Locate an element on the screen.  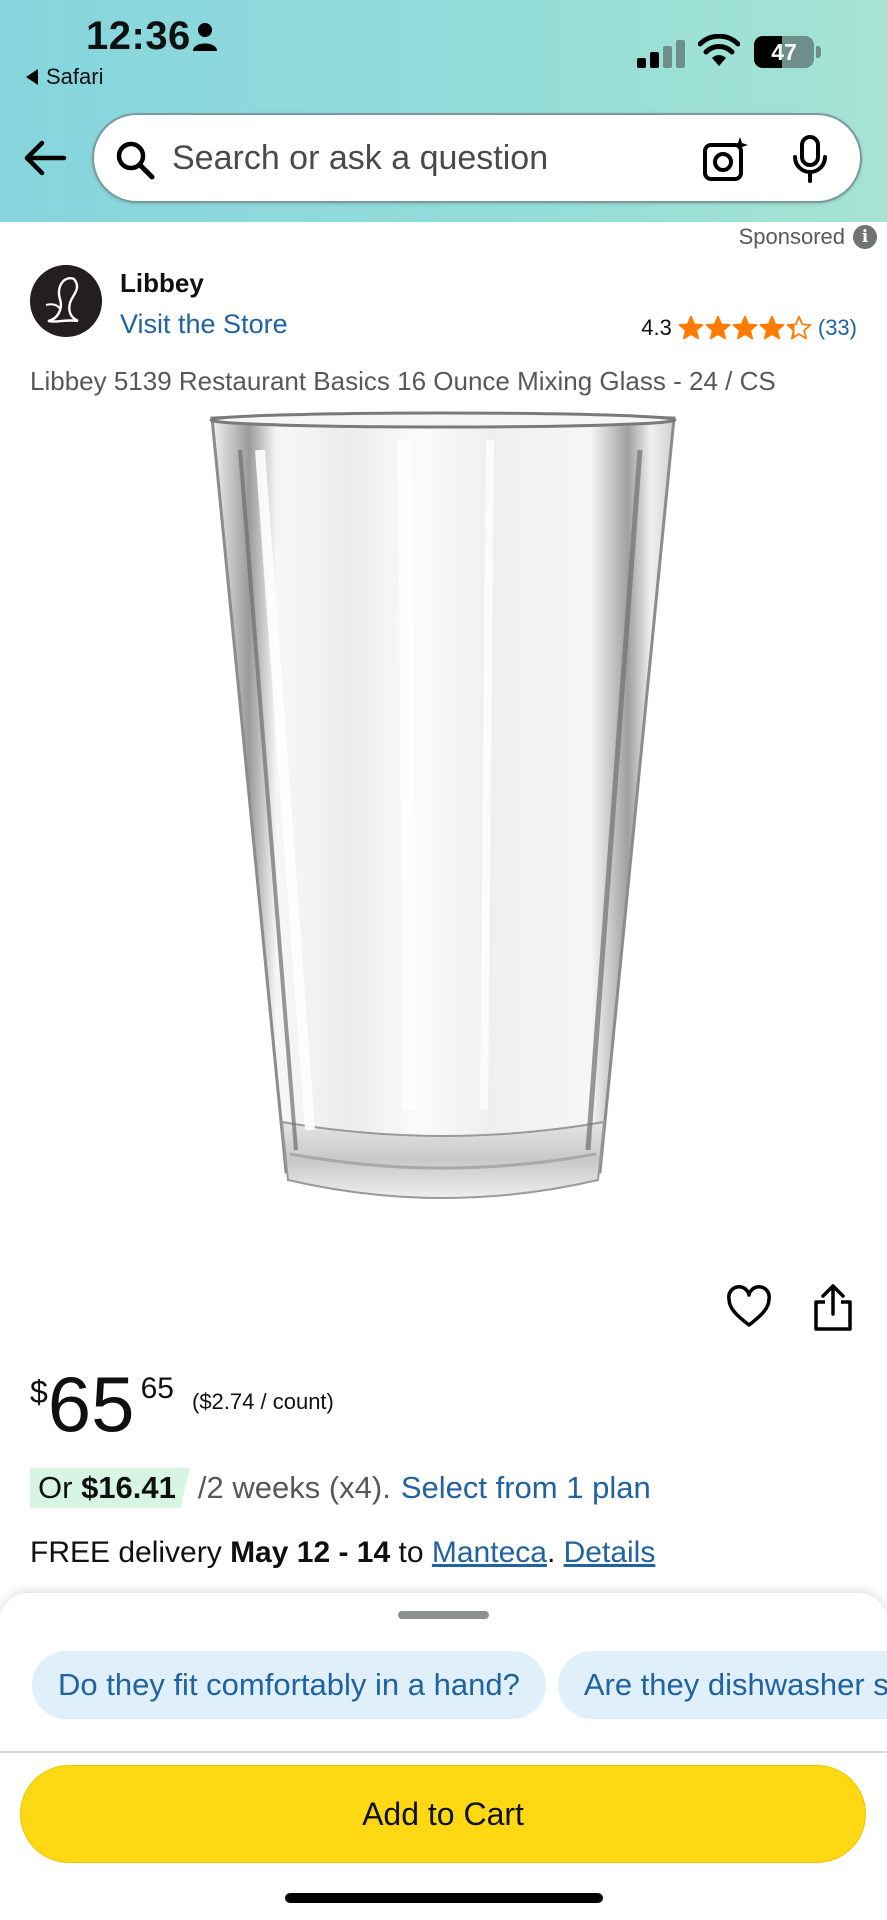
status-time: 12:36 is located at coordinates (138, 36).